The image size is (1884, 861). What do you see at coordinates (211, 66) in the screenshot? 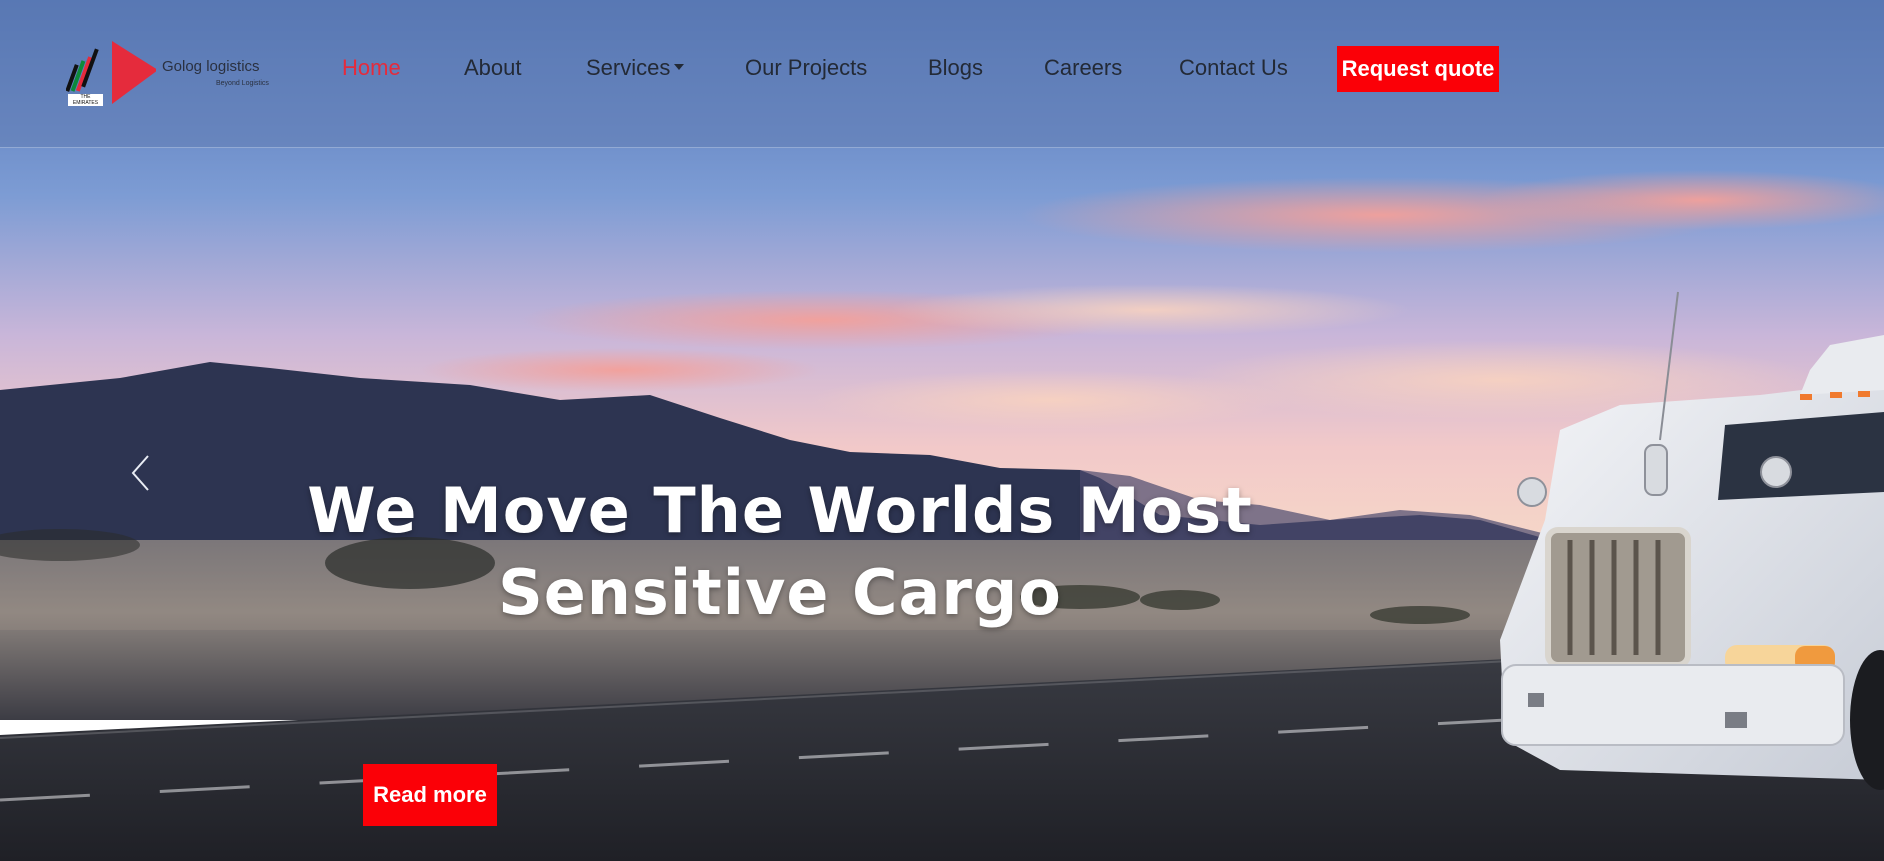
I see `brand-name: Golog logistics` at bounding box center [211, 66].